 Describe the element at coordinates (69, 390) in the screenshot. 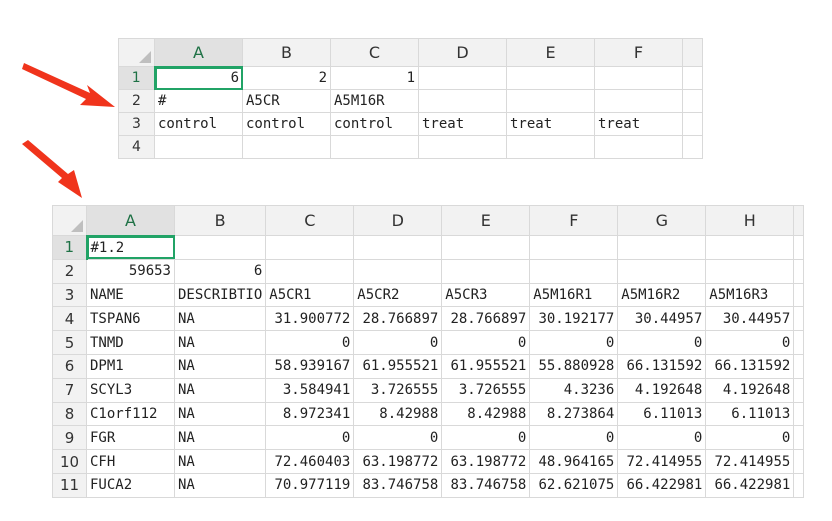

I see `row-header: 7` at that location.